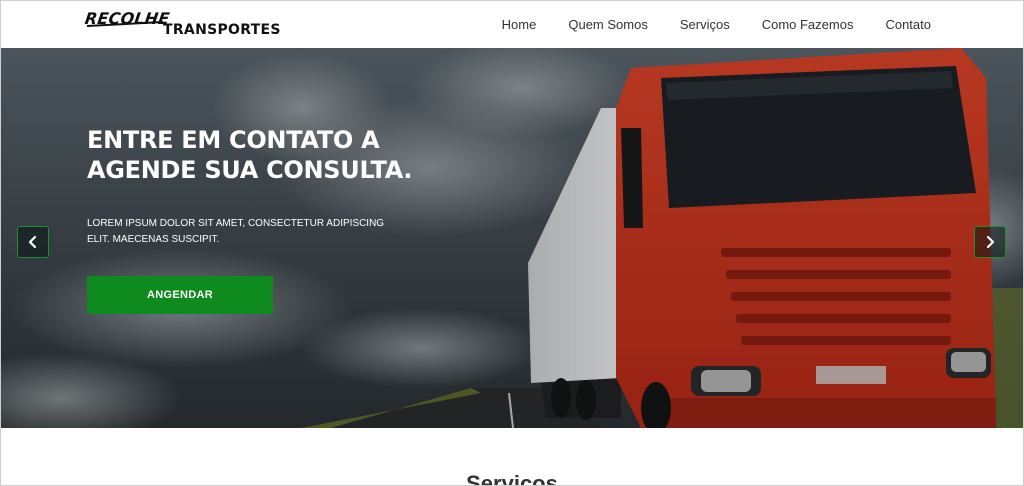 The height and width of the screenshot is (486, 1024). I want to click on hero-title: ENTRE EM CONTATO A AGENDE SUA CONSULTA., so click(250, 155).